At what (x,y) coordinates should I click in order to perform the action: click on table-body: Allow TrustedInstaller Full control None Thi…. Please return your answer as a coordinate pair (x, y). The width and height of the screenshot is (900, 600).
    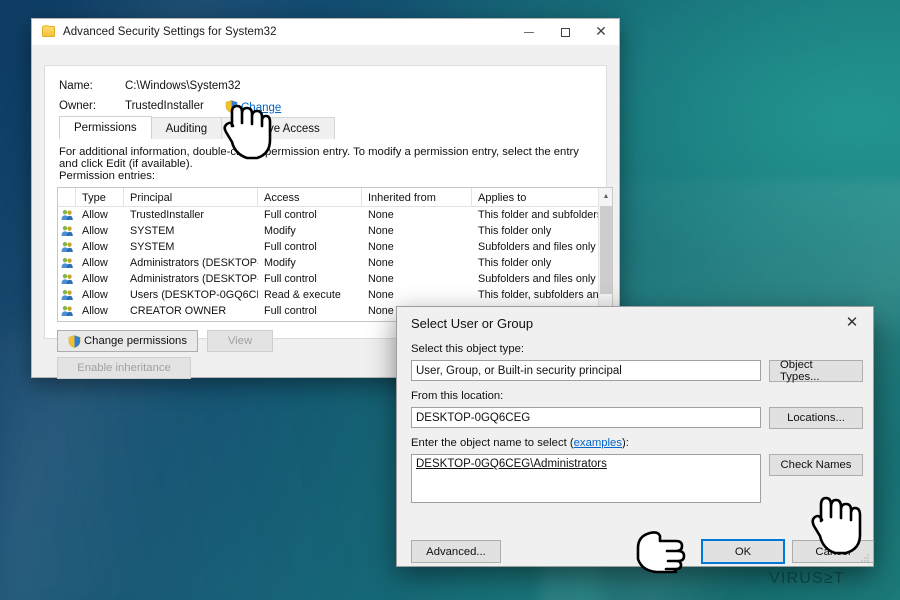
    Looking at the image, I should click on (335, 264).